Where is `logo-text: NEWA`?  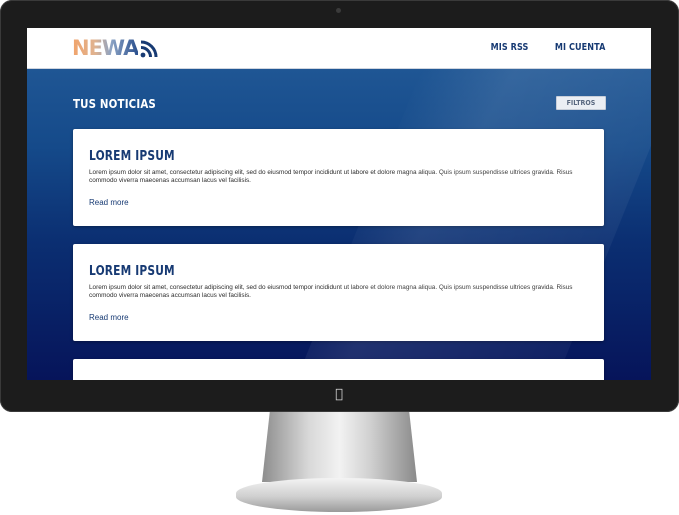 logo-text: NEWA is located at coordinates (105, 48).